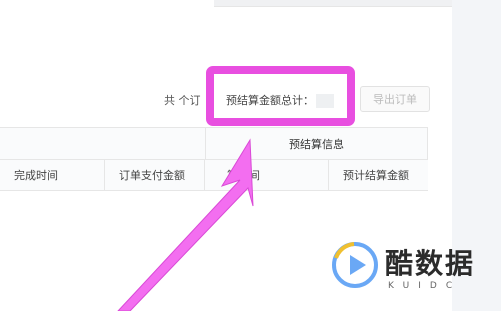 This screenshot has width=501, height=311. What do you see at coordinates (355, 265) in the screenshot?
I see `play-icon` at bounding box center [355, 265].